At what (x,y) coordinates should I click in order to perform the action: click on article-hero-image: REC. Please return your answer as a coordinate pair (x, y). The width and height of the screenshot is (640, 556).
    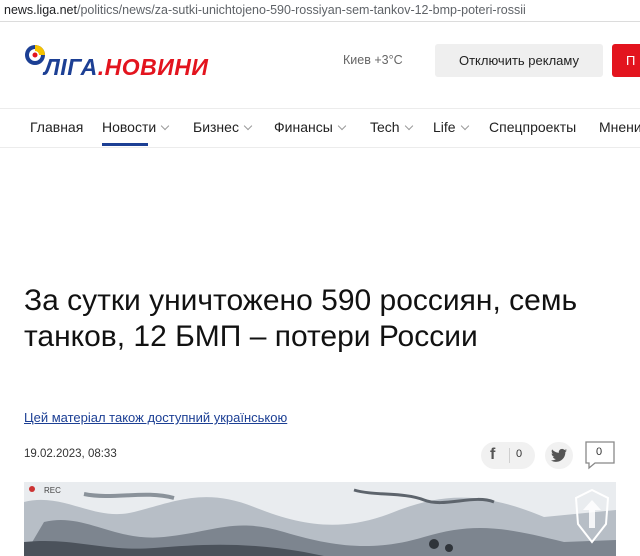
    Looking at the image, I should click on (320, 519).